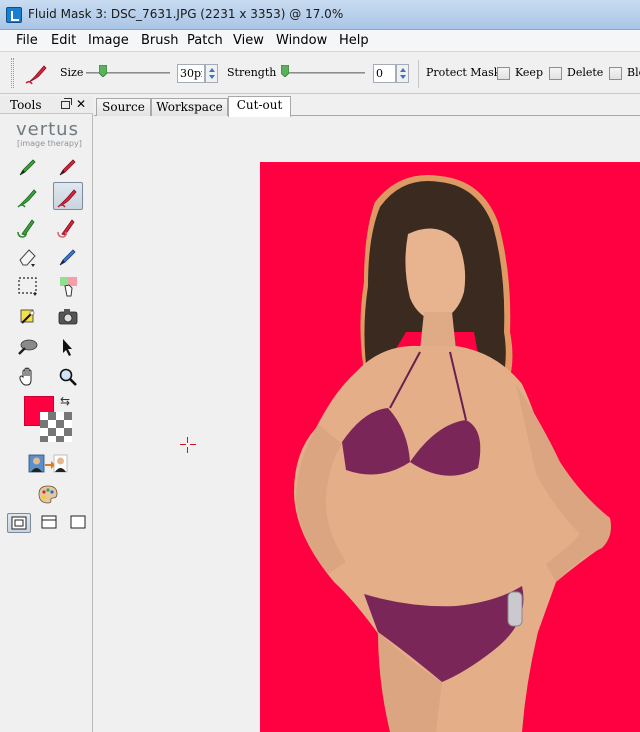 The height and width of the screenshot is (732, 640). I want to click on camera-icon, so click(68, 317).